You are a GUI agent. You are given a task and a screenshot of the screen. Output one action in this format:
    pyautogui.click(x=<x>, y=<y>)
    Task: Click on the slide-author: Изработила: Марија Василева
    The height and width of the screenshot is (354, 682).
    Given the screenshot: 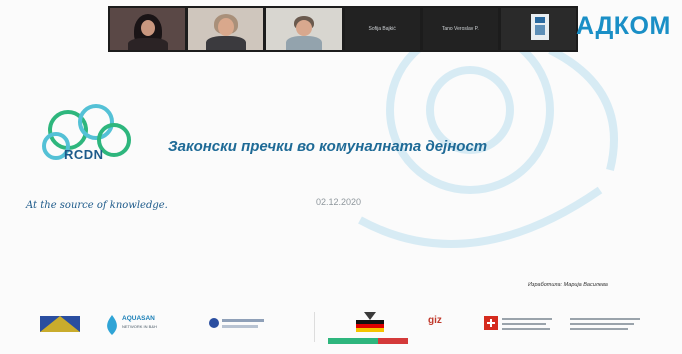 What is the action you would take?
    pyautogui.click(x=568, y=285)
    